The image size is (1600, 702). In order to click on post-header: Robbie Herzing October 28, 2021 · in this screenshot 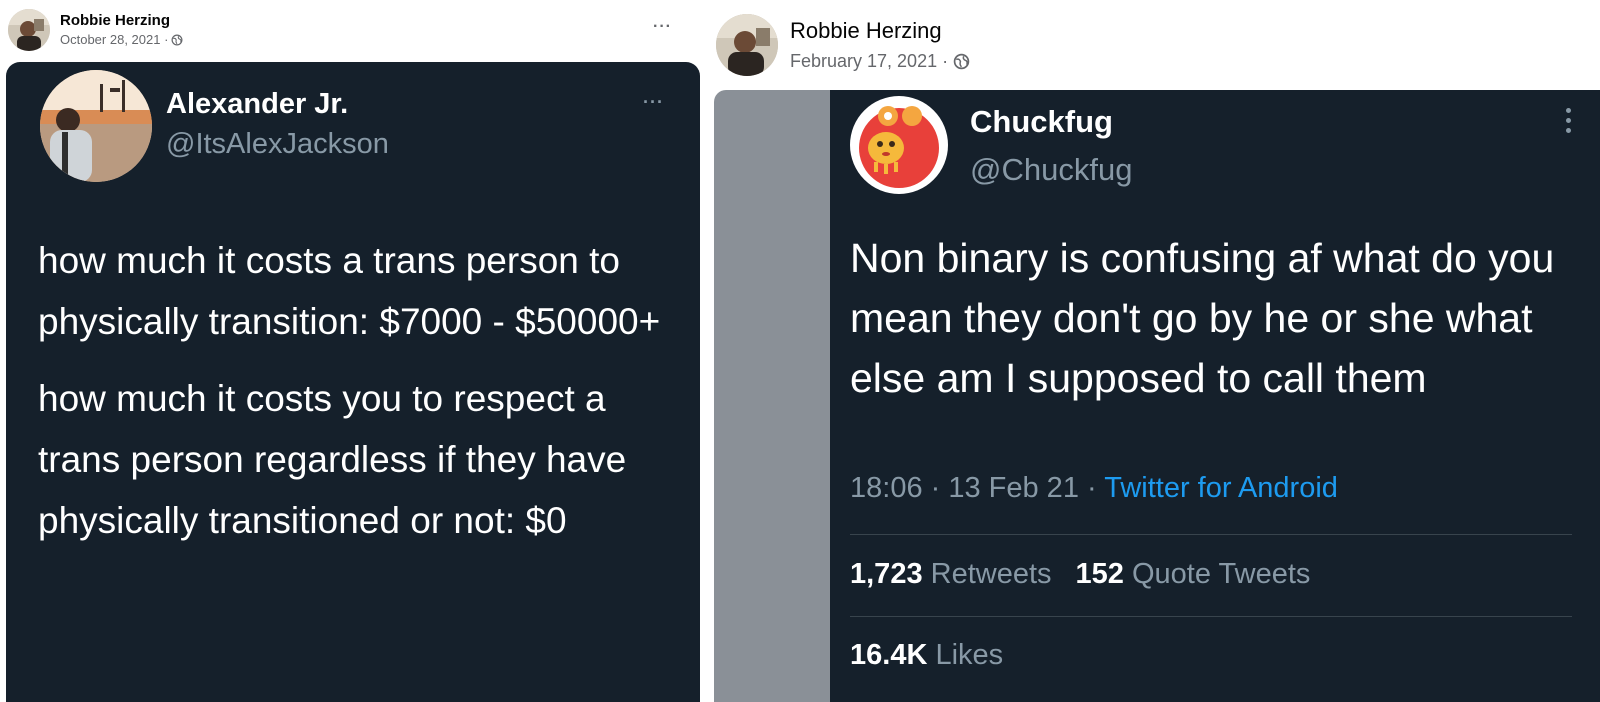, I will do `click(95, 30)`.